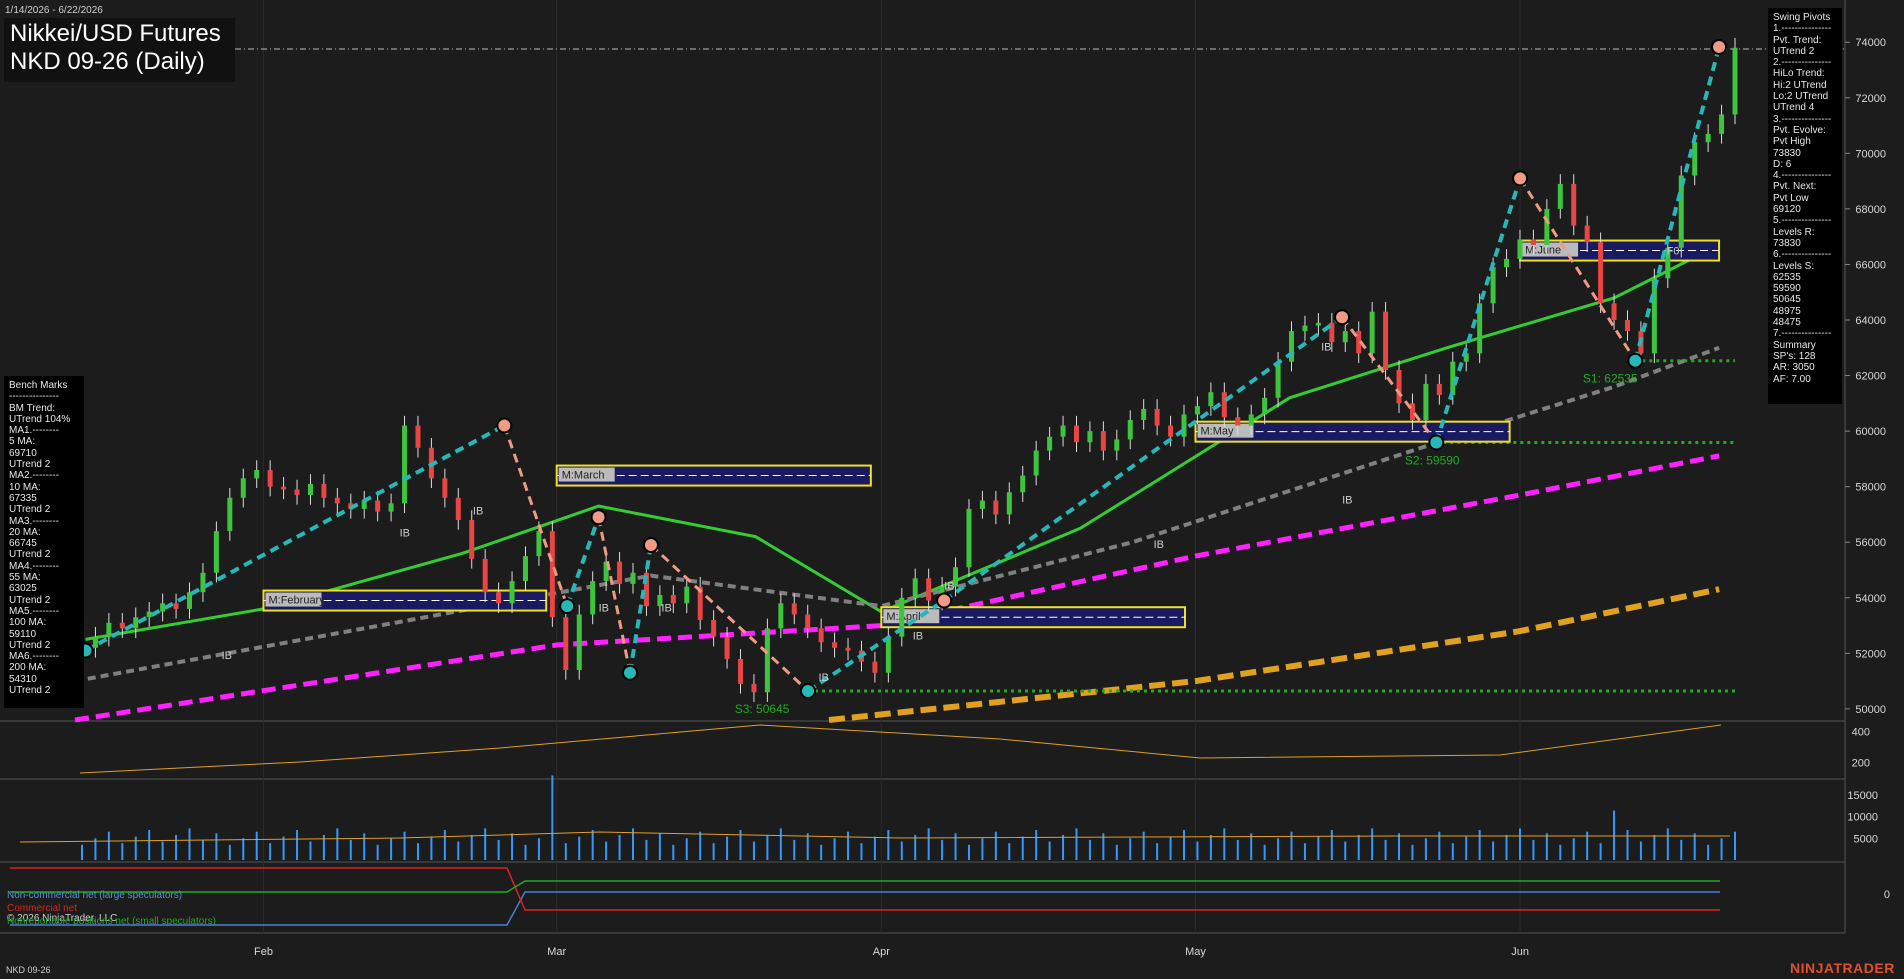 Image resolution: width=1904 pixels, height=979 pixels. What do you see at coordinates (1791, 198) in the screenshot?
I see `swing-pivot-line: Pvt Low` at bounding box center [1791, 198].